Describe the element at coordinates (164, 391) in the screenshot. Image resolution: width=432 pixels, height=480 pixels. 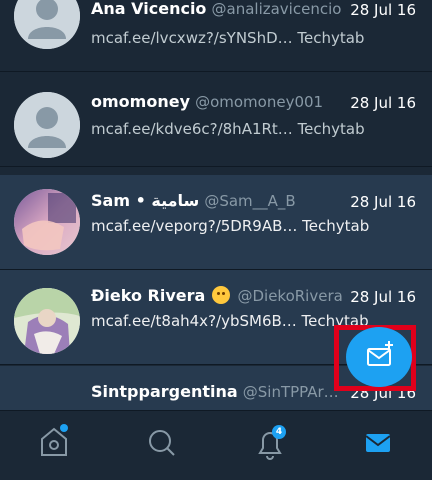
I see `sender-name: Sintppargentina` at that location.